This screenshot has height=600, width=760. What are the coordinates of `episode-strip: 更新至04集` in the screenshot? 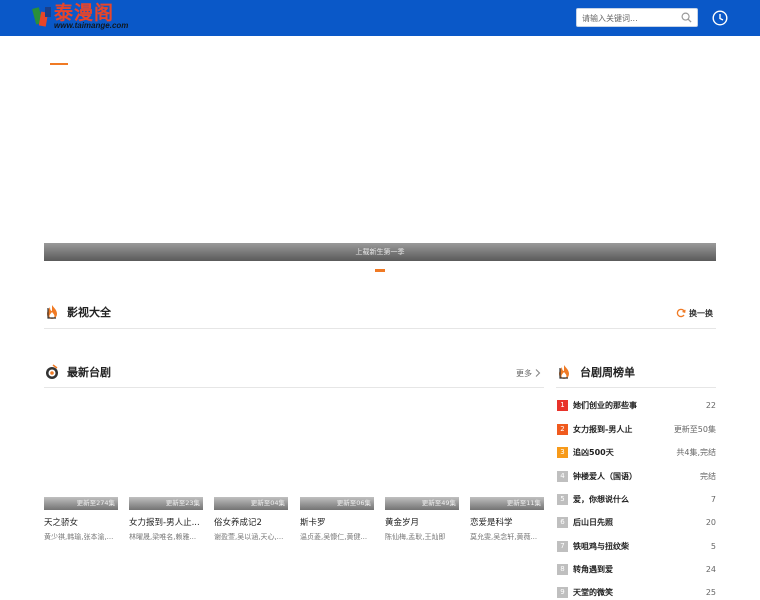 It's located at (251, 503).